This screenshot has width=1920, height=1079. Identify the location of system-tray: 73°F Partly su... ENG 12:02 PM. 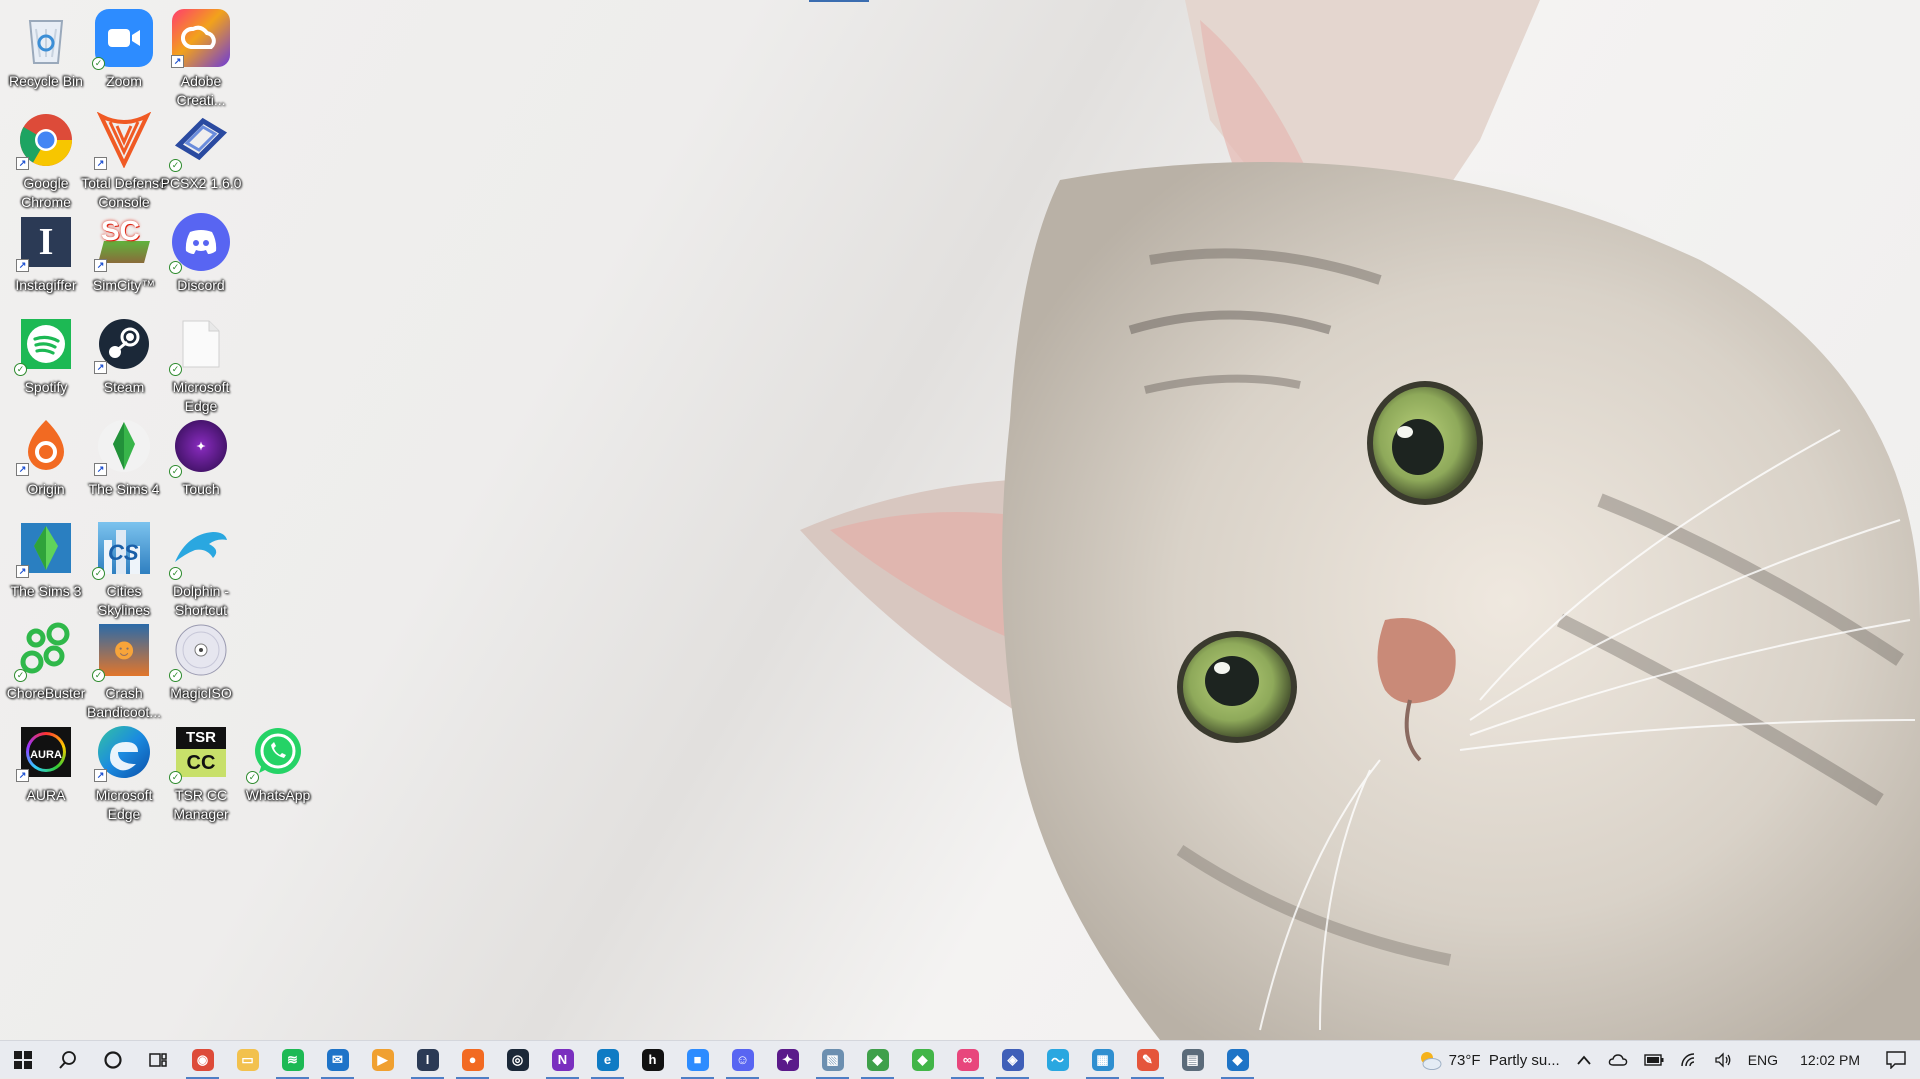
(1664, 1060).